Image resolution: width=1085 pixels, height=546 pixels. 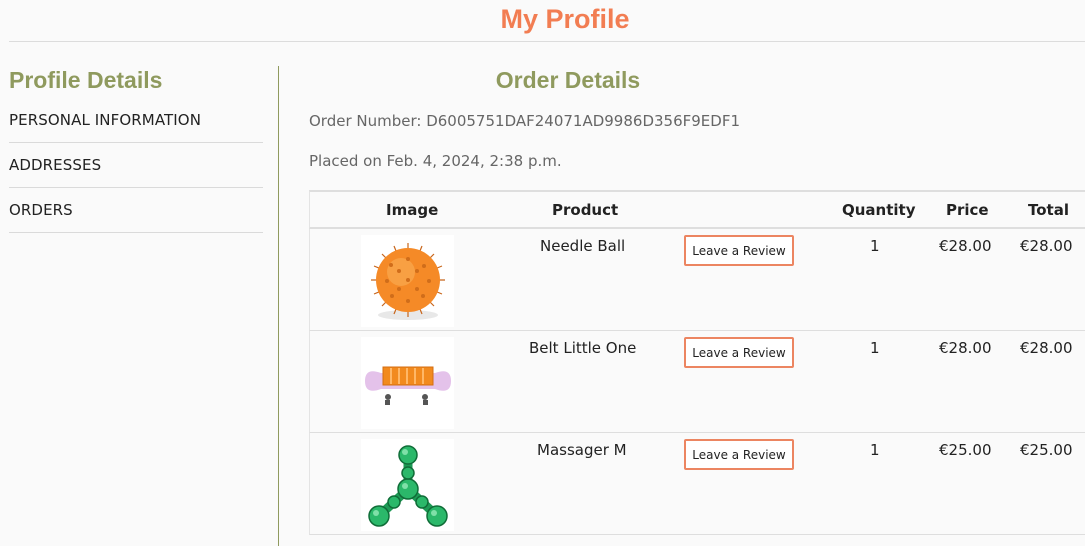 I want to click on product-name: Needle Ball, so click(x=583, y=246).